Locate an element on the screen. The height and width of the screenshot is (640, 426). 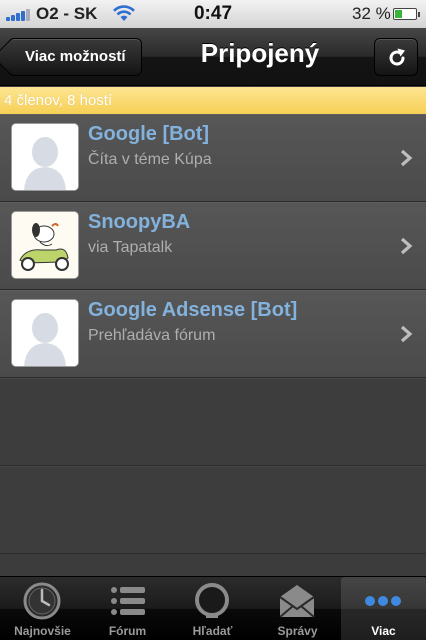
refresh-icon is located at coordinates (397, 57).